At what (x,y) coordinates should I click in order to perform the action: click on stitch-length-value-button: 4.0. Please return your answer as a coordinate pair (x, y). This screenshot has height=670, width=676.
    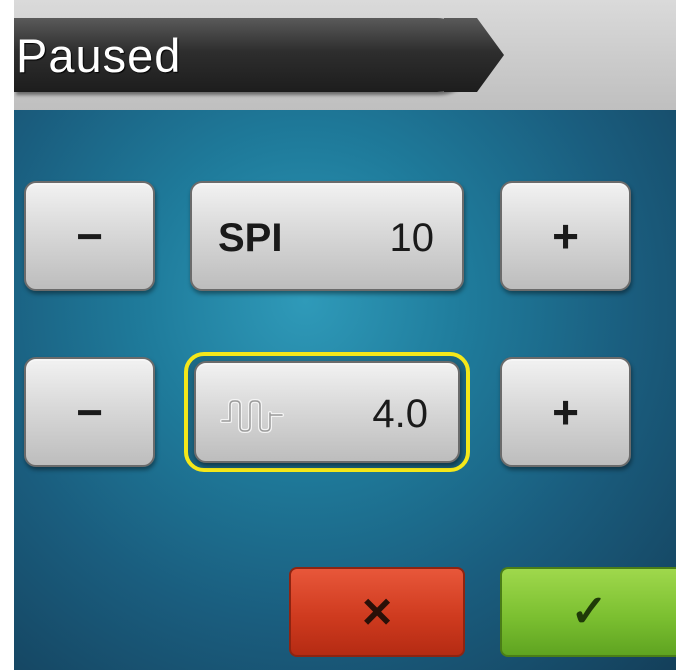
    Looking at the image, I should click on (327, 412).